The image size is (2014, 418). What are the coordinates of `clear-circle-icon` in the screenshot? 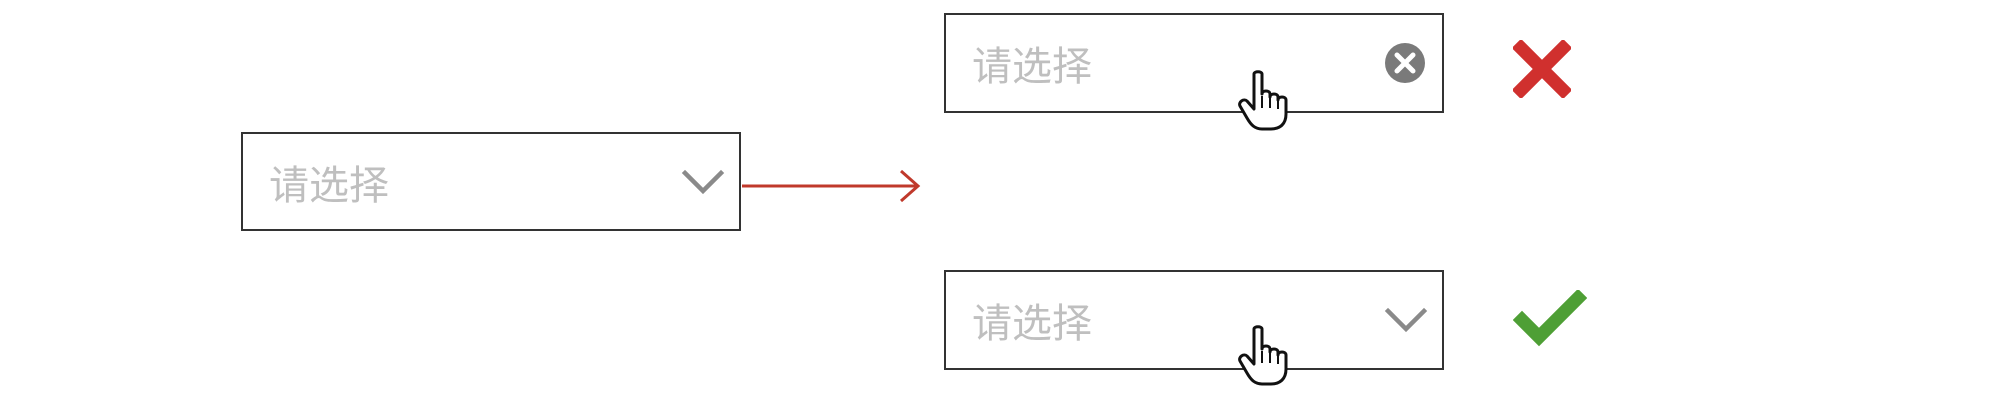 It's located at (1405, 63).